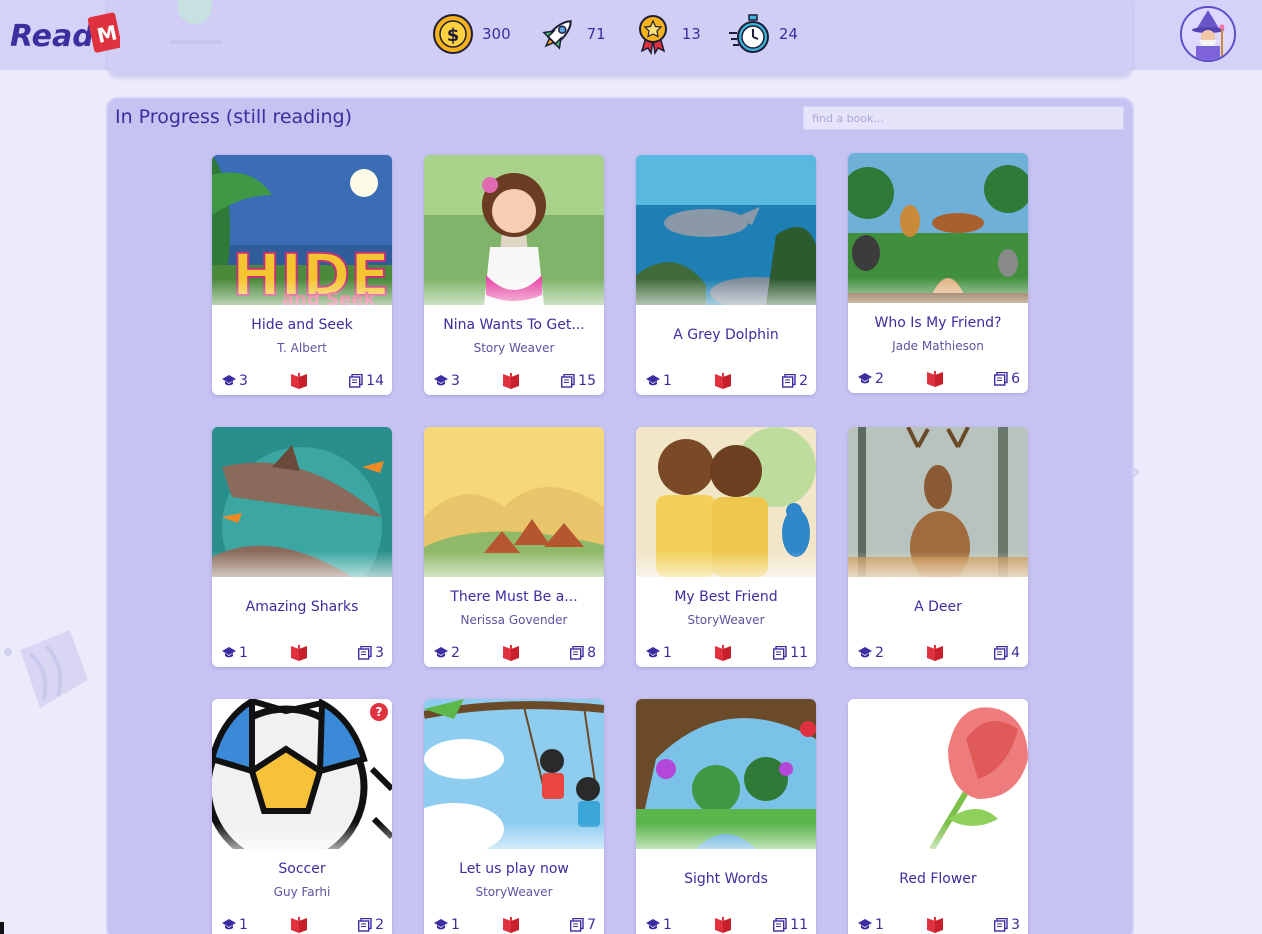  Describe the element at coordinates (596, 34) in the screenshot. I see `rocket-value: 71` at that location.